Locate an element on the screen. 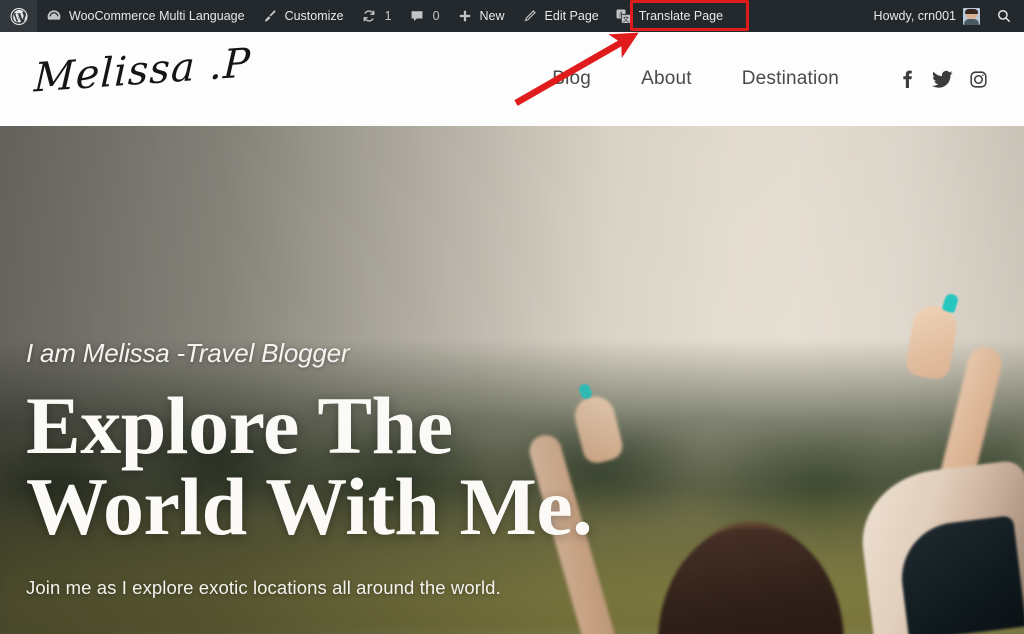 Image resolution: width=1024 pixels, height=634 pixels. admin-bar-label-edit-page: Edit Page is located at coordinates (571, 16).